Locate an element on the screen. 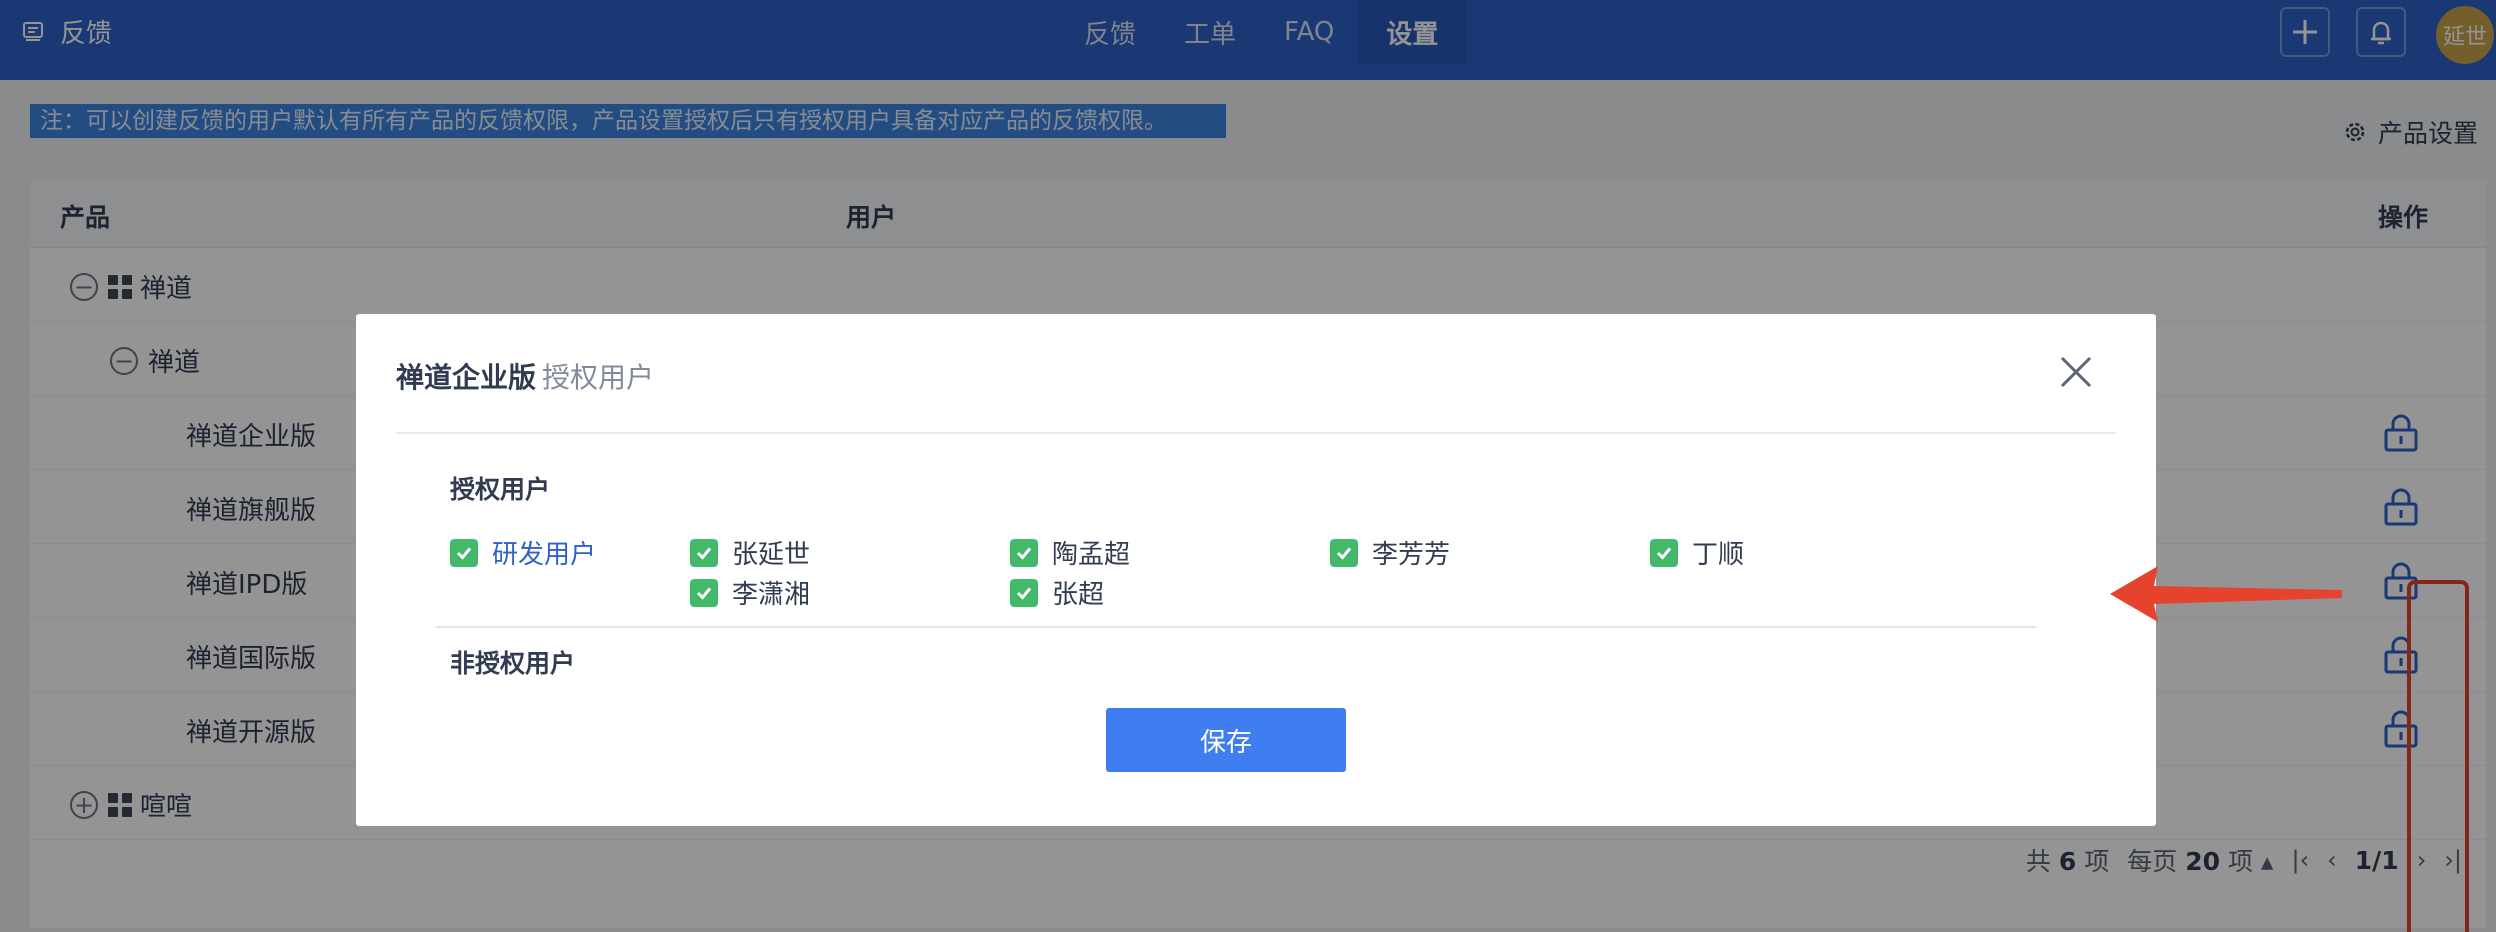 The width and height of the screenshot is (2496, 932). user-checkbox: 张超 is located at coordinates (1057, 592).